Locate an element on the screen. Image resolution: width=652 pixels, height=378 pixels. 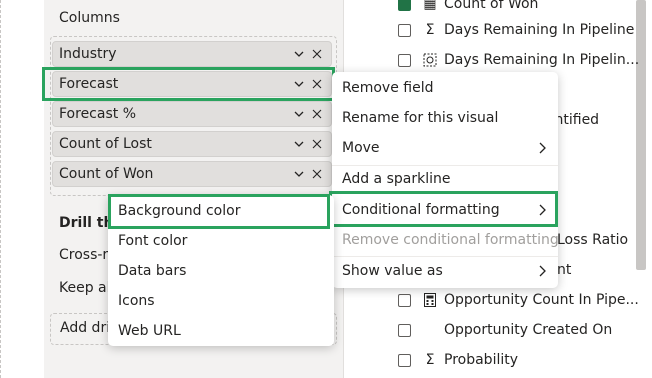
data-field-label: Days Remaining In Pipeline is located at coordinates (539, 30).